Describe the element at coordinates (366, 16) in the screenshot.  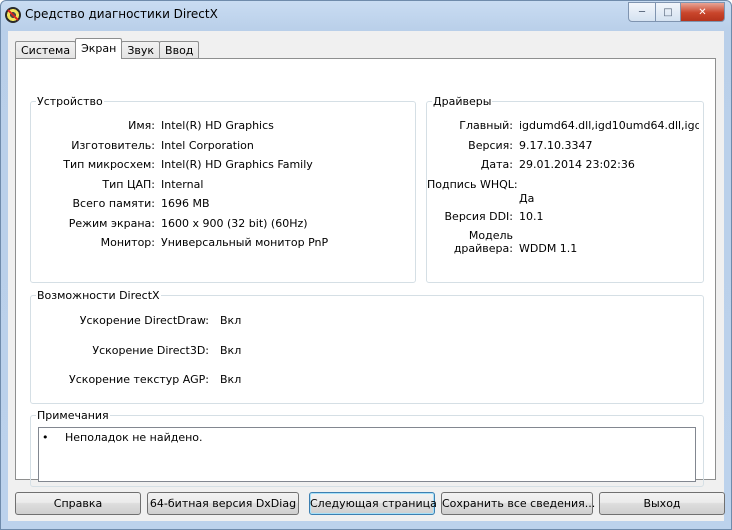
I see `title-bar: Средство диагностики DirectX ─ □ ✕` at that location.